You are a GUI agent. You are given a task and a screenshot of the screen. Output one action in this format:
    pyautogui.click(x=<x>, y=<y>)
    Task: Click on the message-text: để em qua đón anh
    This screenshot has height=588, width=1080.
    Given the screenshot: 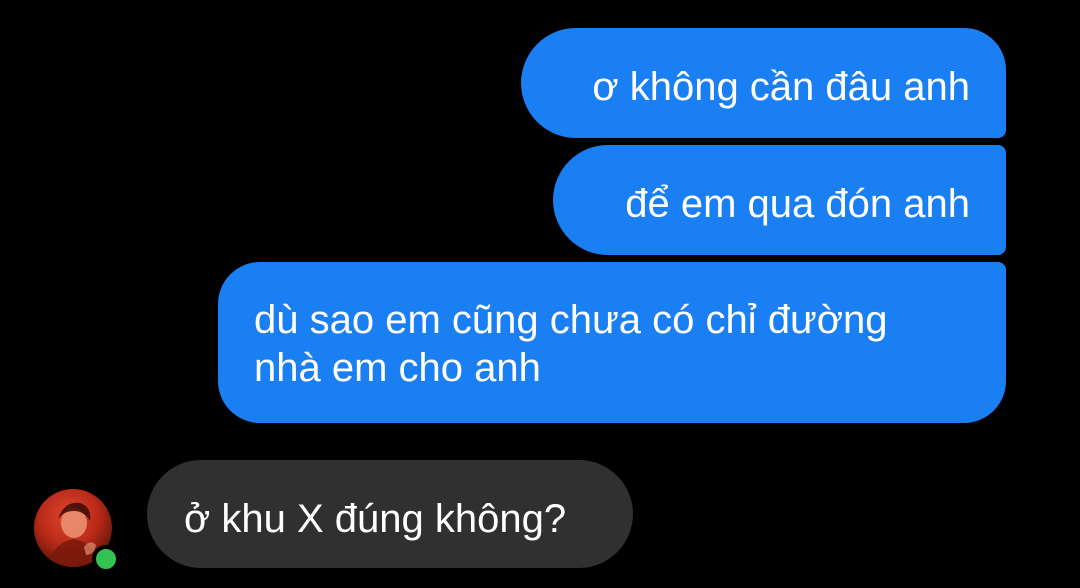 What is the action you would take?
    pyautogui.click(x=797, y=204)
    